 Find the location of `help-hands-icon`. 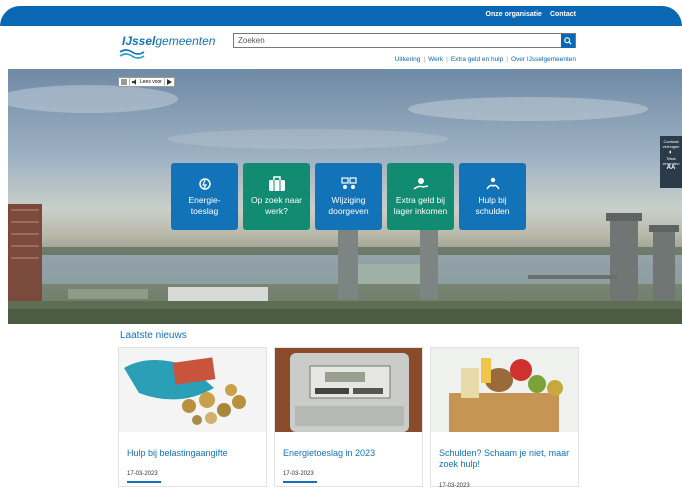

help-hands-icon is located at coordinates (492, 183).